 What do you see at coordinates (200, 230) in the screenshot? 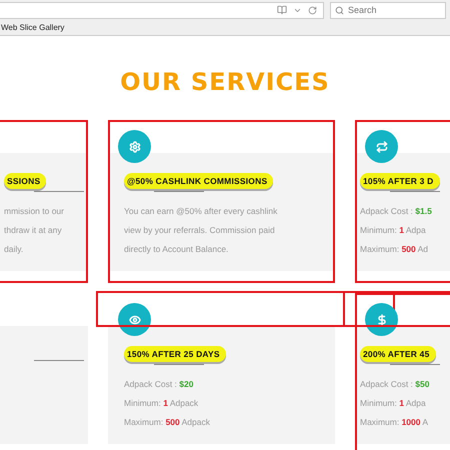
I see `service-detail: view by your referrals. Commission paid` at bounding box center [200, 230].